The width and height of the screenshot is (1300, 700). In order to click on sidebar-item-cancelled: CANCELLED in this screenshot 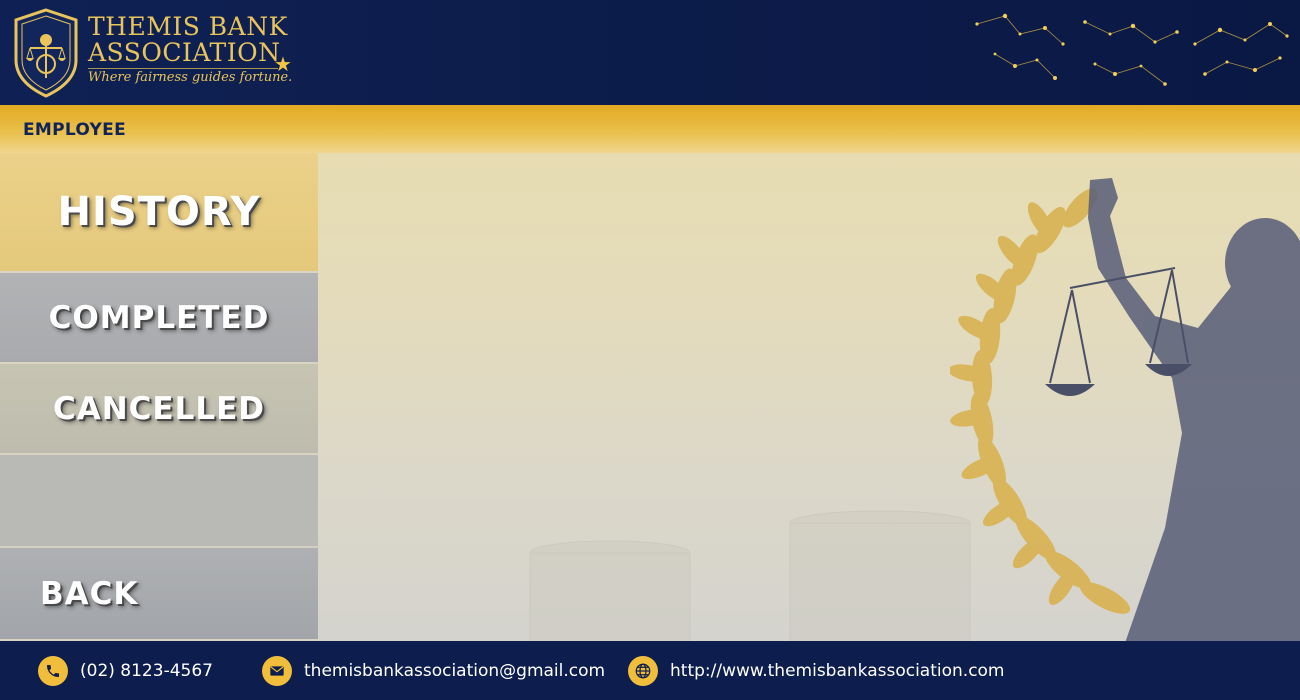, I will do `click(159, 409)`.